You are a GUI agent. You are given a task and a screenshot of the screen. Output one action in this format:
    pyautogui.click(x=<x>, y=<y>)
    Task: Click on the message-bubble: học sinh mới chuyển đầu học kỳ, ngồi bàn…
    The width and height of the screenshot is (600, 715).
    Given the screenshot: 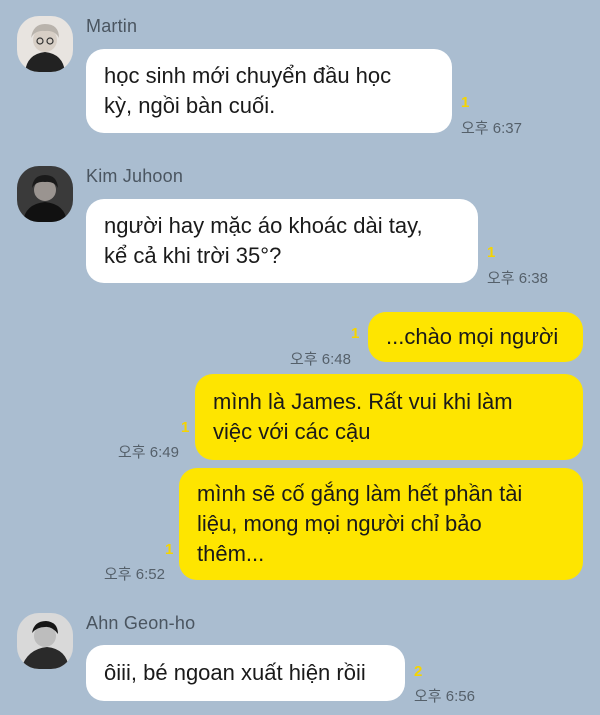 What is the action you would take?
    pyautogui.click(x=269, y=91)
    